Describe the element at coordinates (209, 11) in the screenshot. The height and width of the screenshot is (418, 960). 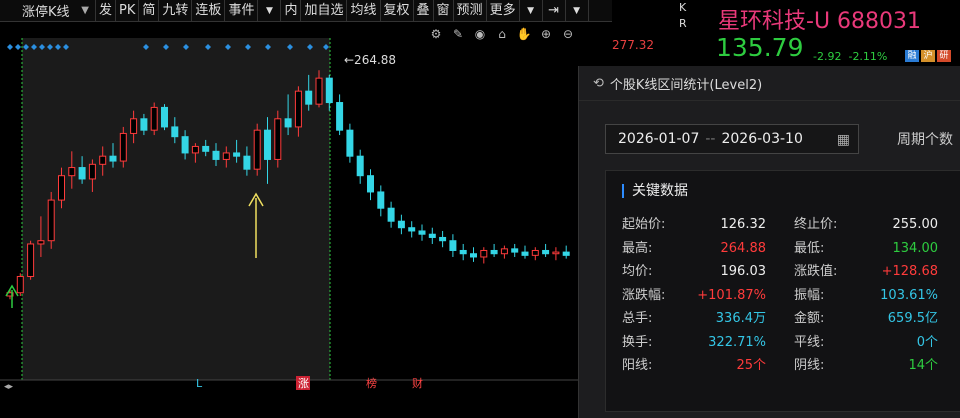
I see `toolbar-item-lianban: 连板` at that location.